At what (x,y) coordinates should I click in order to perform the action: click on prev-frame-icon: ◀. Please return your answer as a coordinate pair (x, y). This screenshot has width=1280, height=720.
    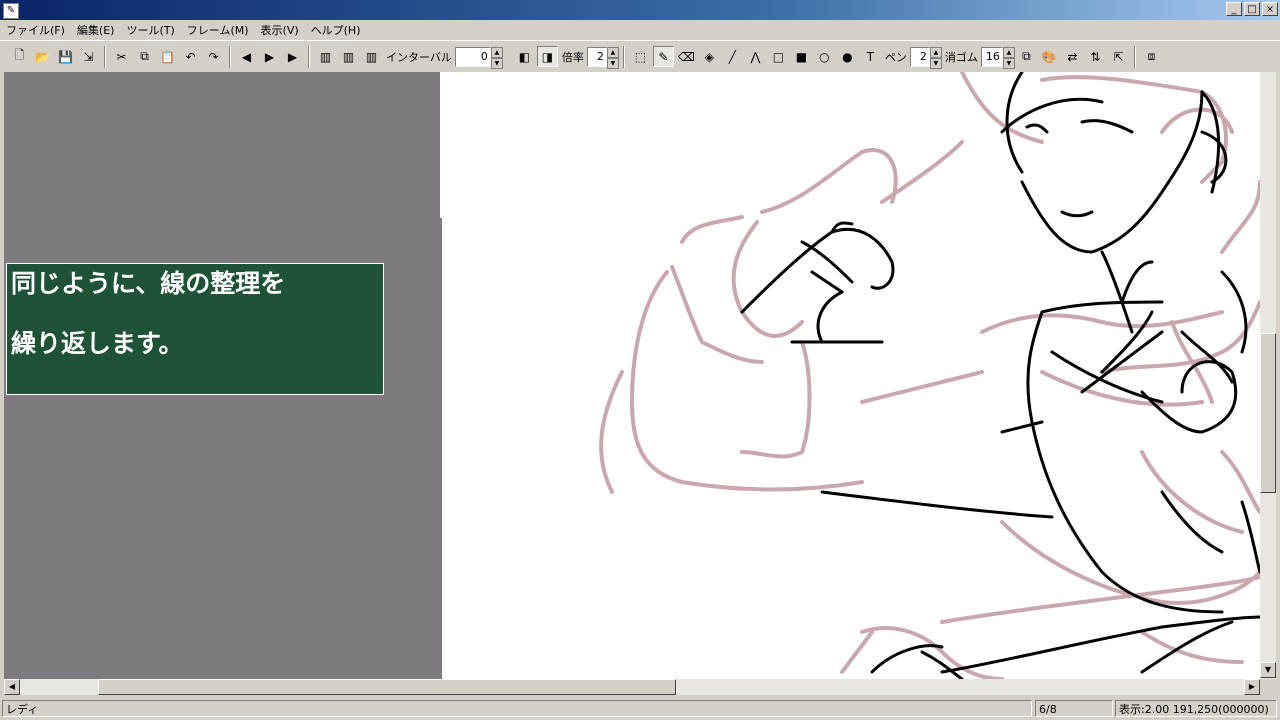
    Looking at the image, I should click on (246, 56).